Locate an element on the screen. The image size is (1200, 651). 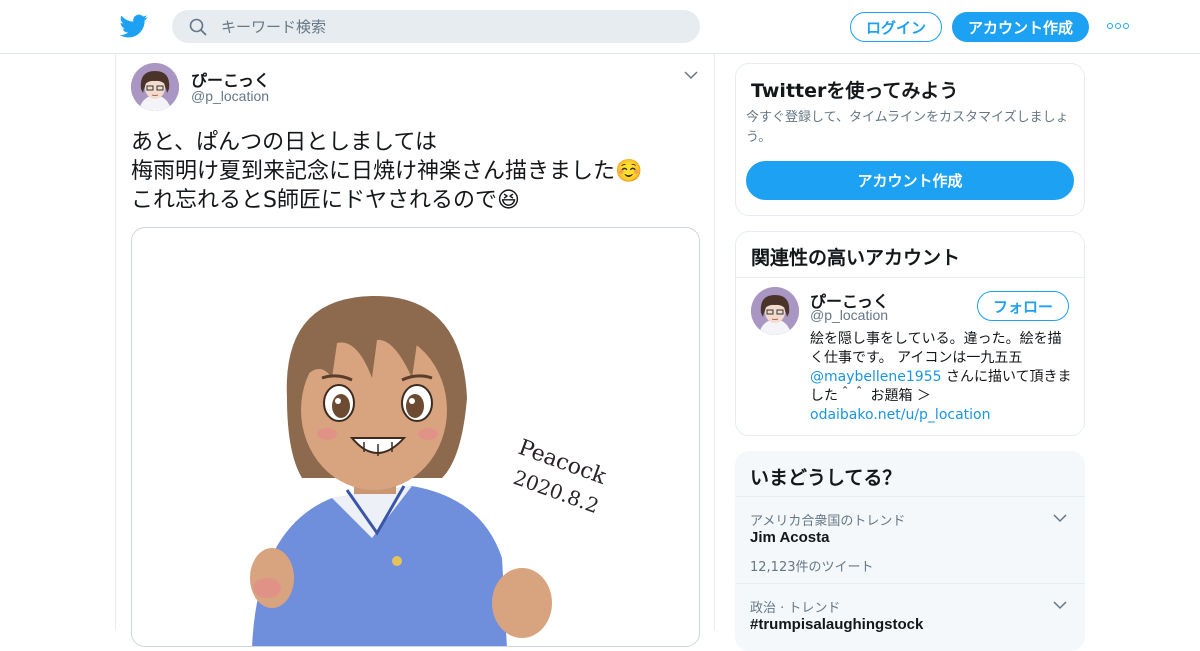
follow-button: フォロー is located at coordinates (1023, 306).